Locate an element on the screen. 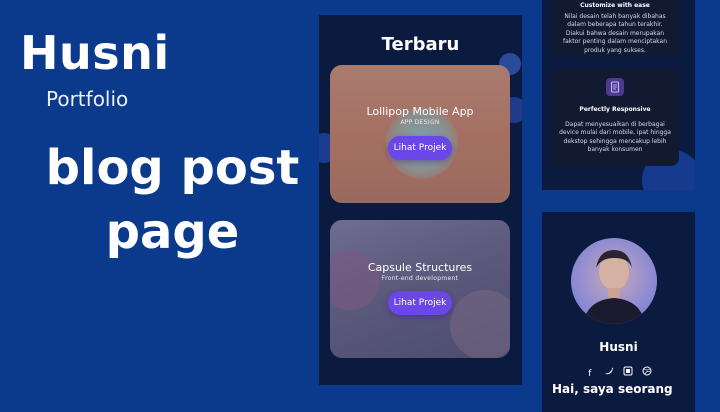 This screenshot has height=412, width=720. feature-title: Perfectly Responsive is located at coordinates (615, 109).